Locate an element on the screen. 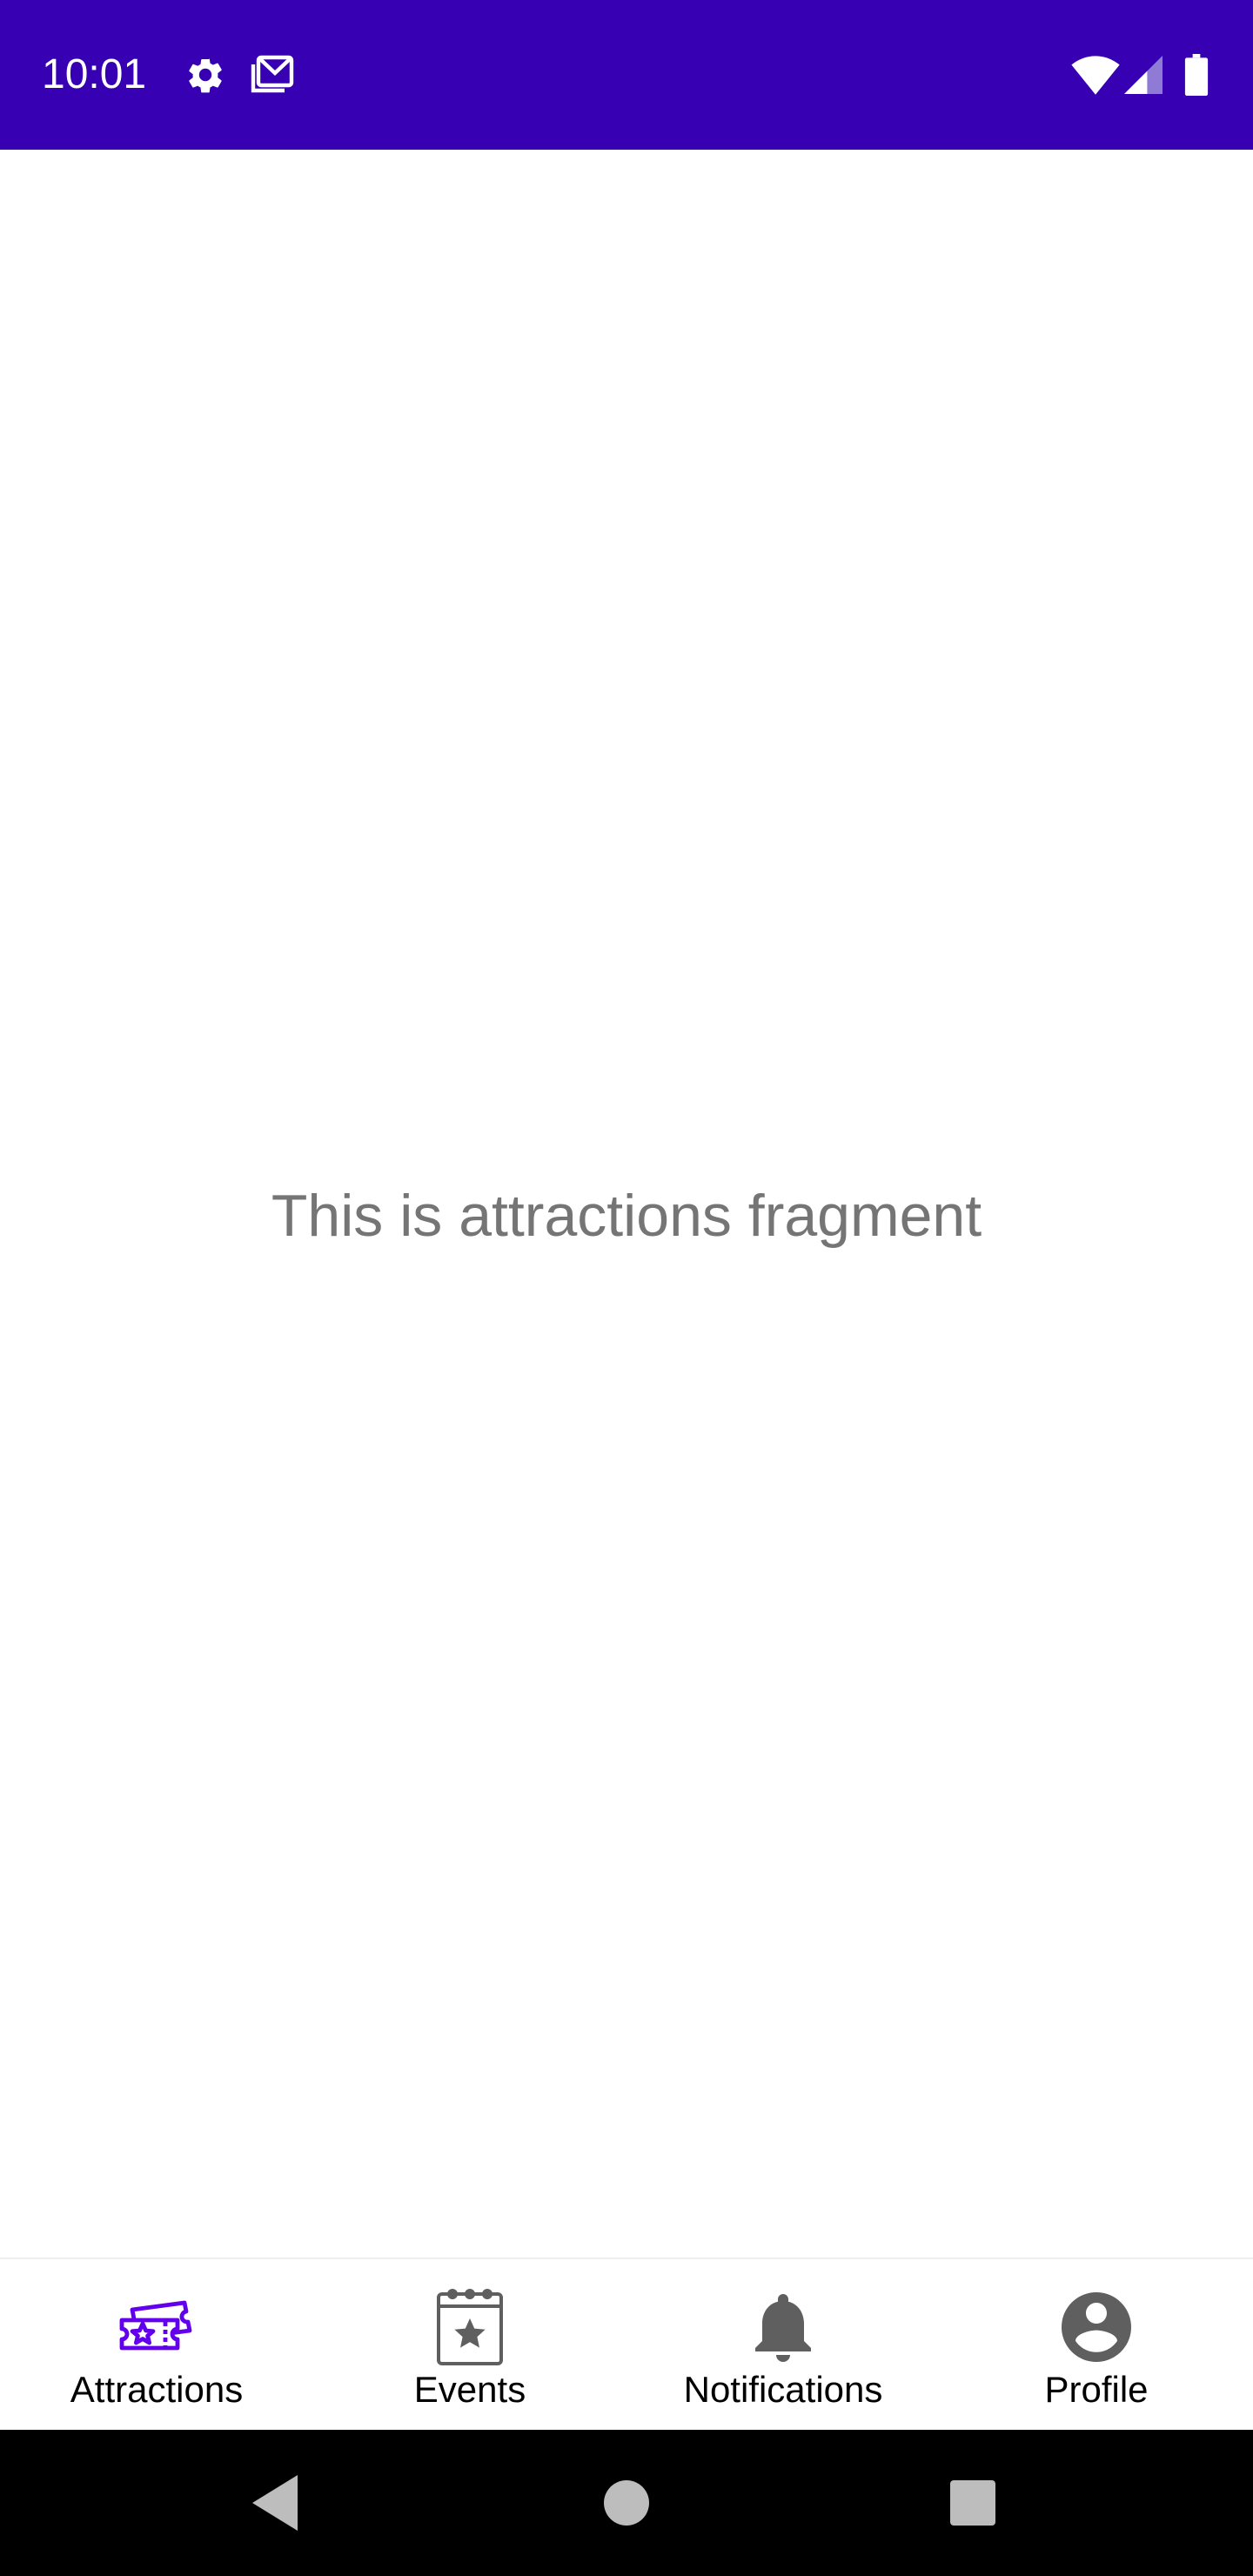 The width and height of the screenshot is (1253, 2576). nav-label-profile: Profile is located at coordinates (1096, 2389).